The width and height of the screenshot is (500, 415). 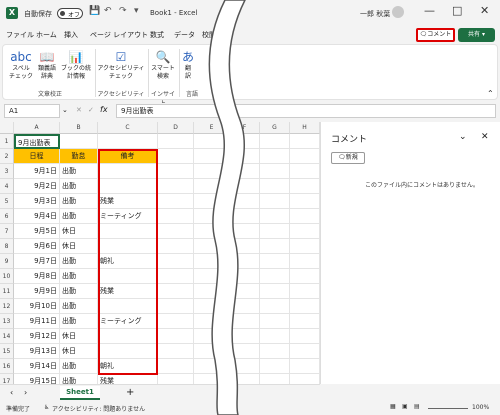 I want to click on row-header: 16, so click(x=7, y=366).